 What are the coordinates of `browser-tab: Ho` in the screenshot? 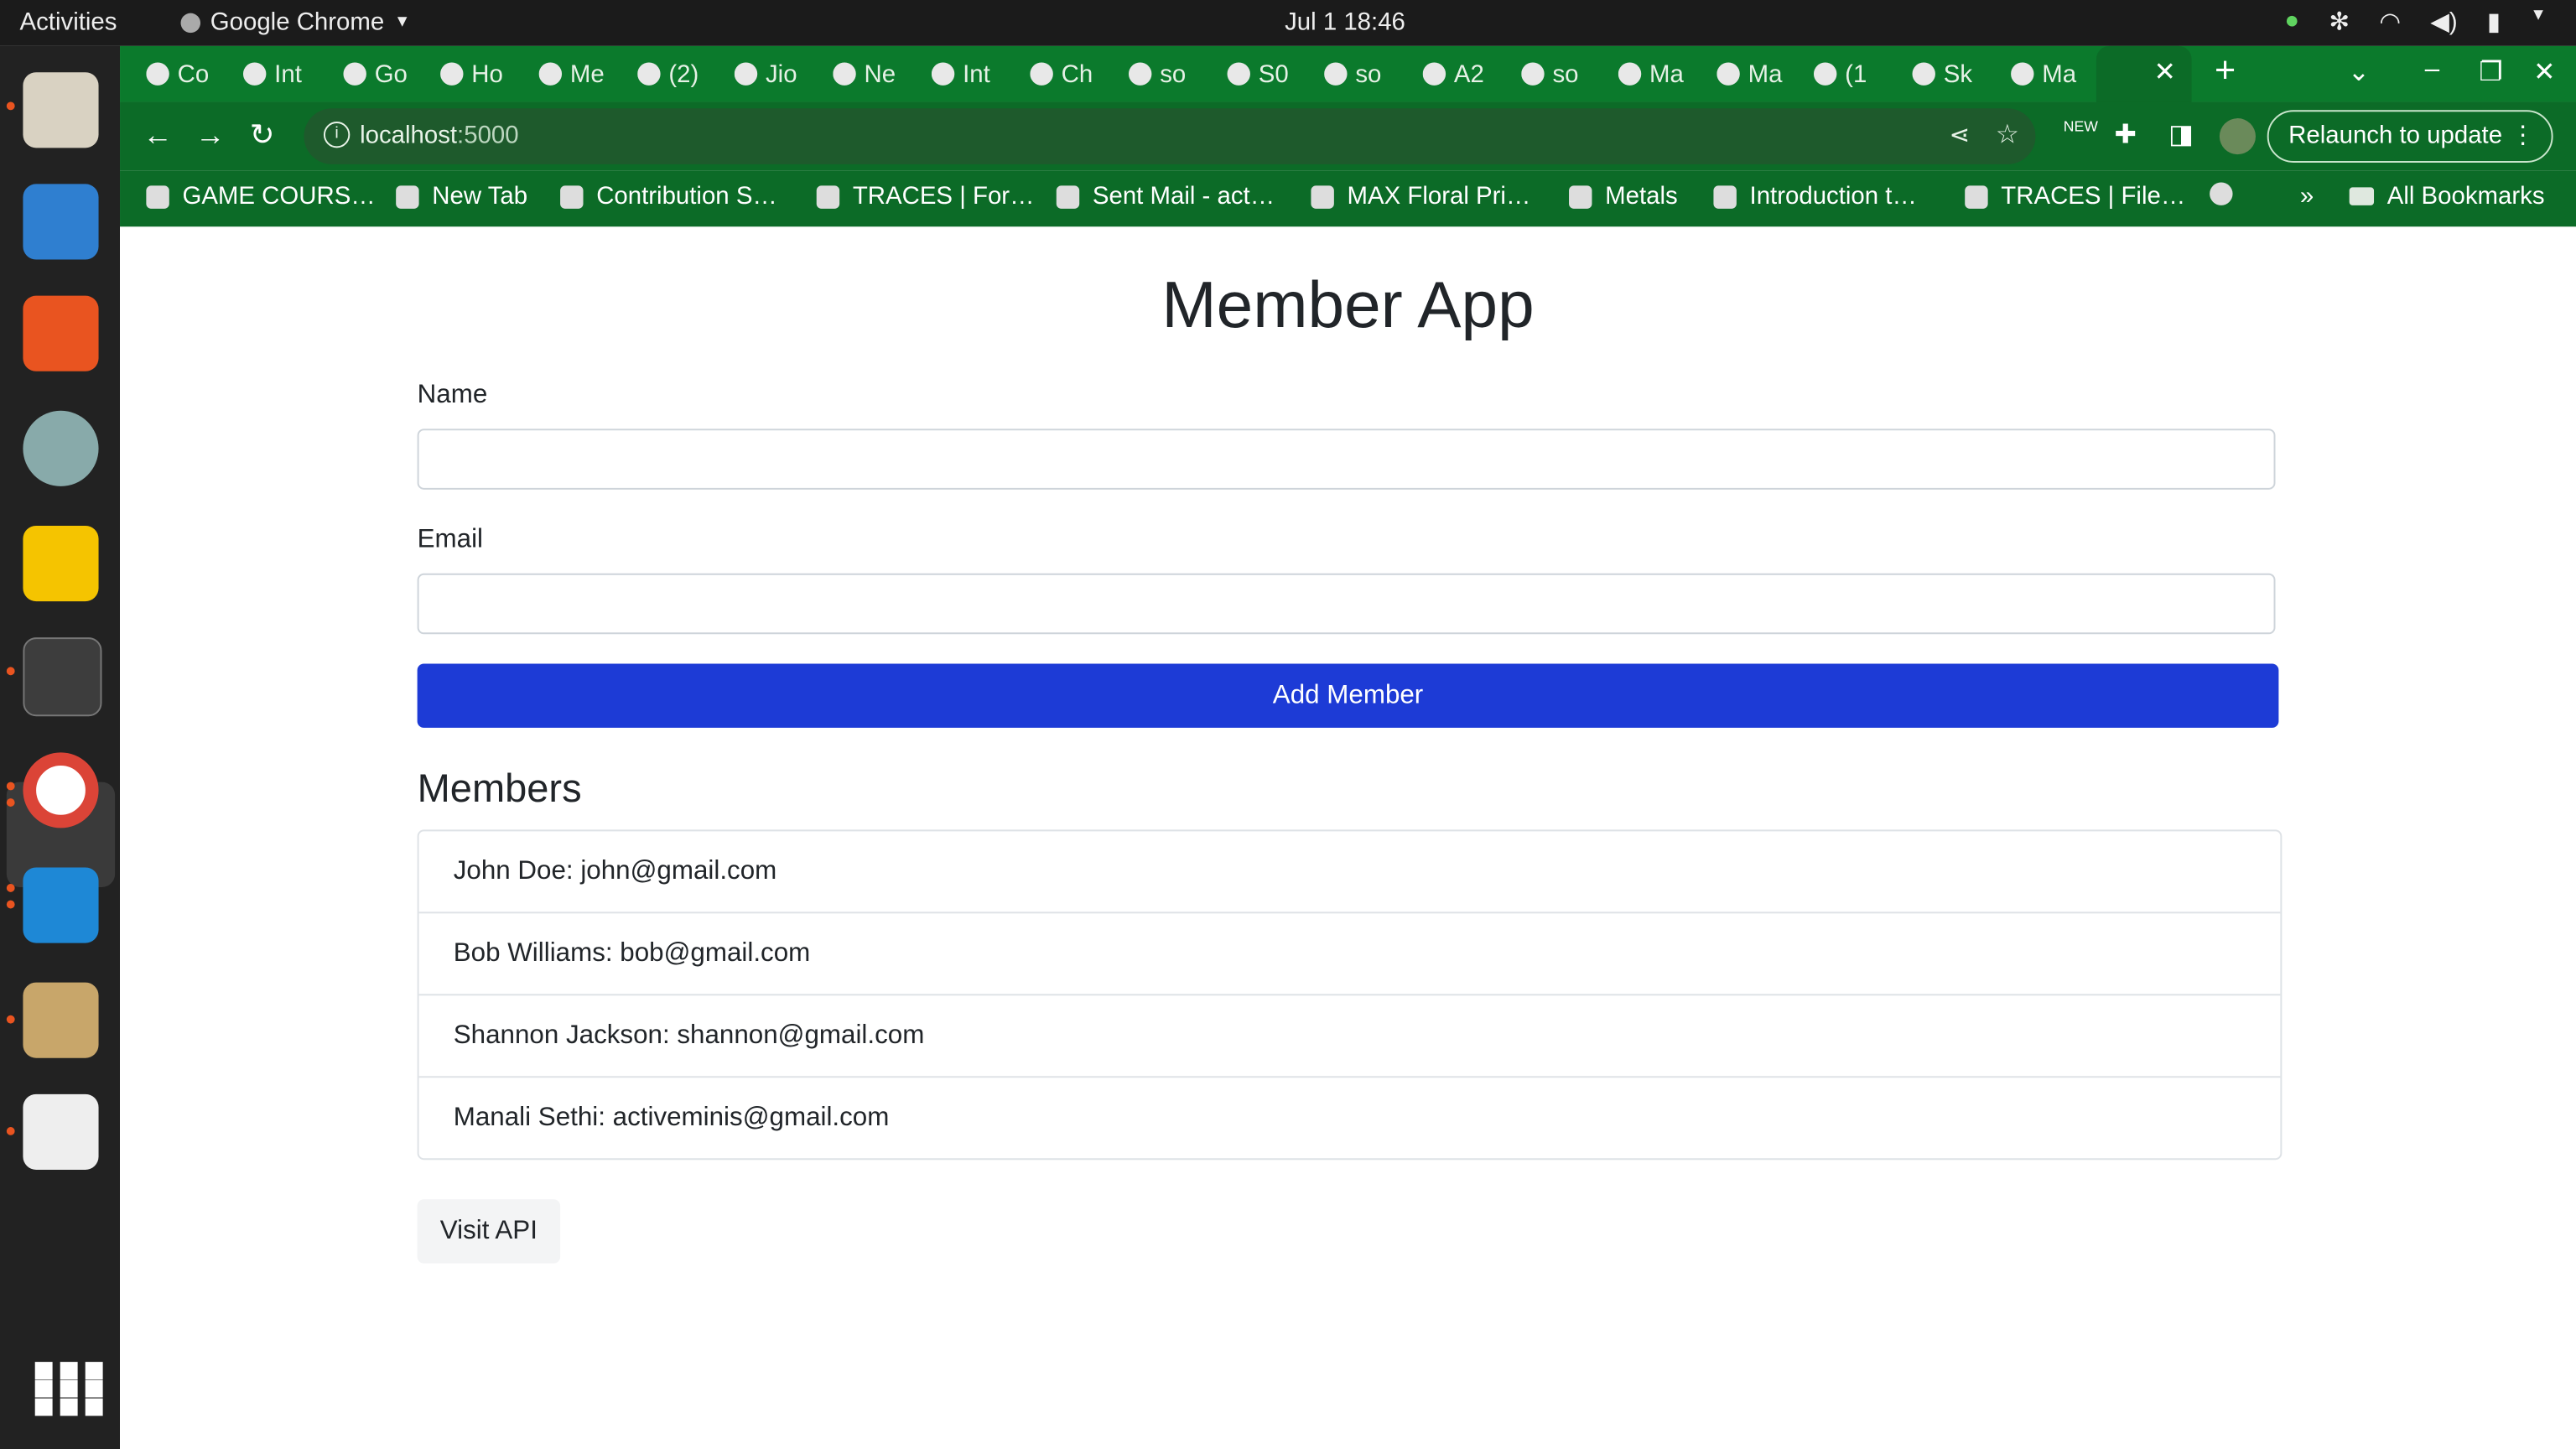 It's located at (483, 74).